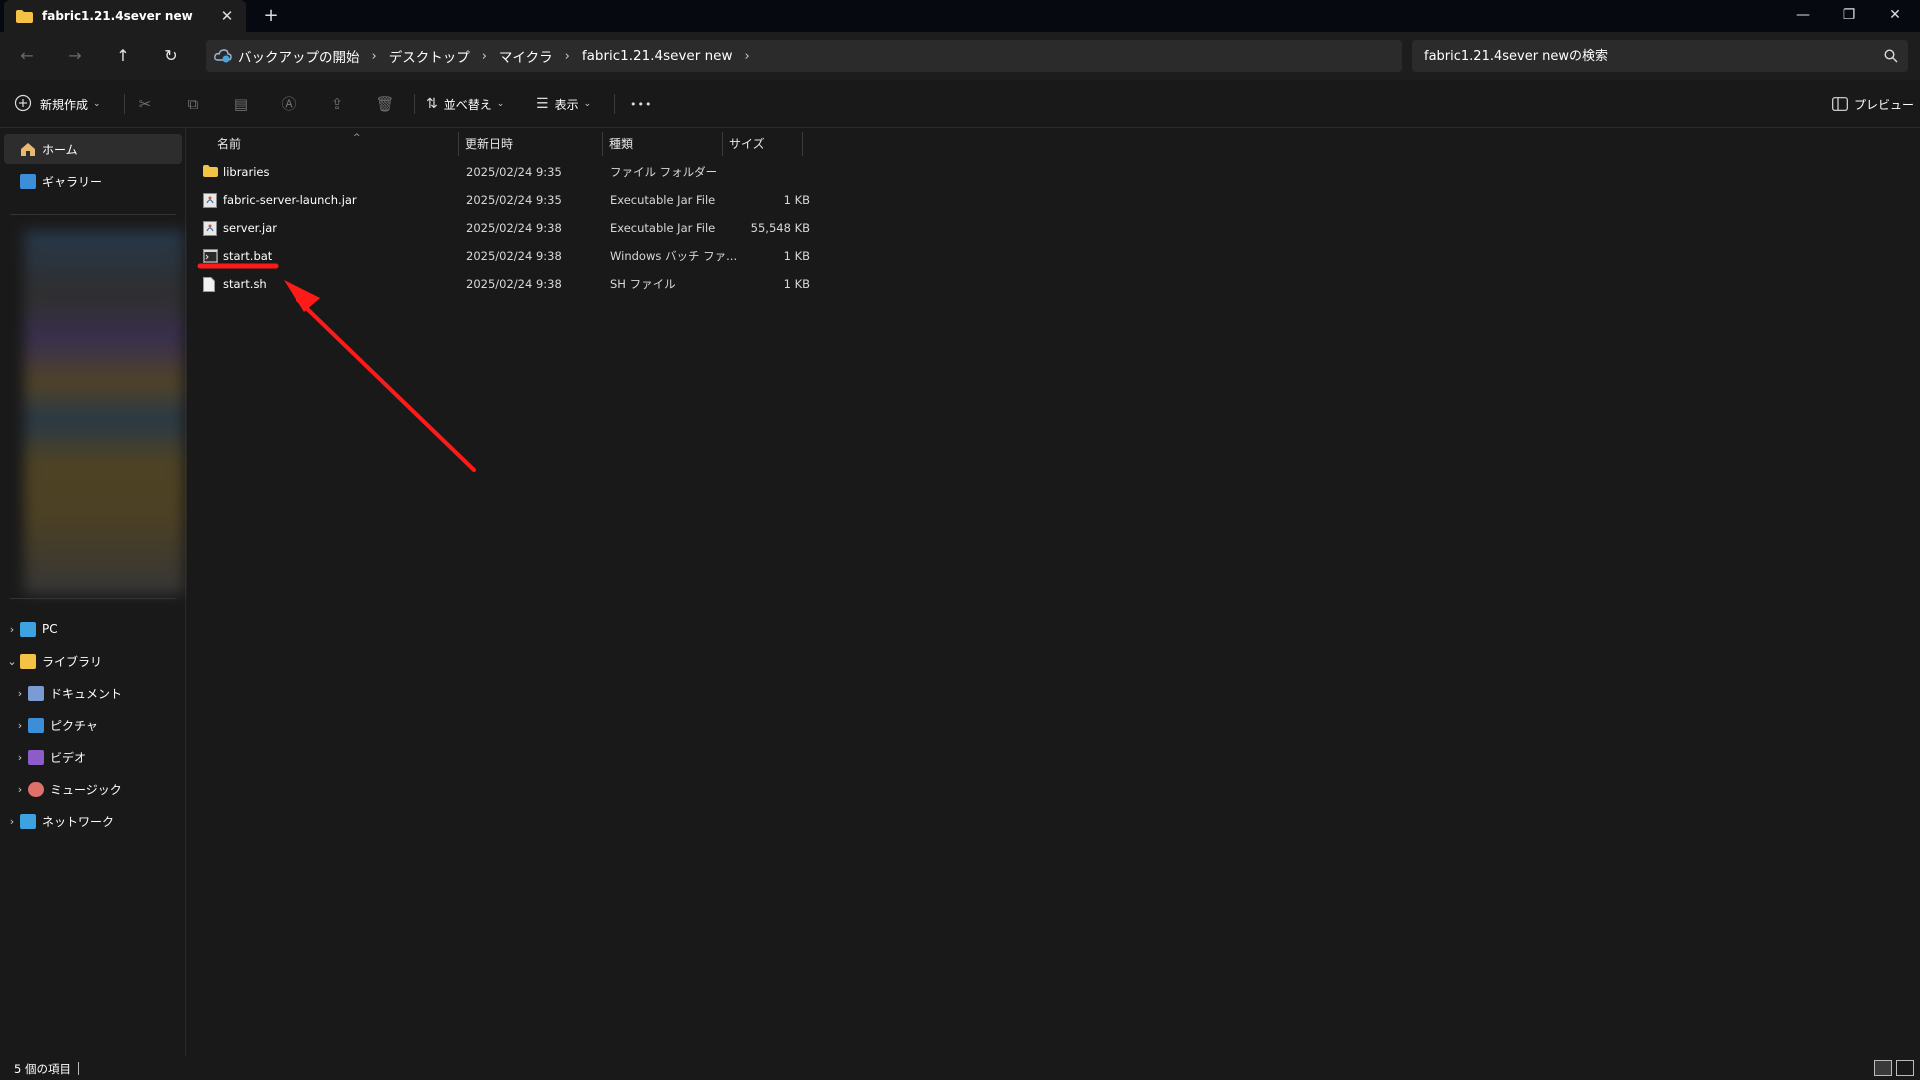 The image size is (1920, 1080). I want to click on column-header-name: 名前 ^, so click(335, 144).